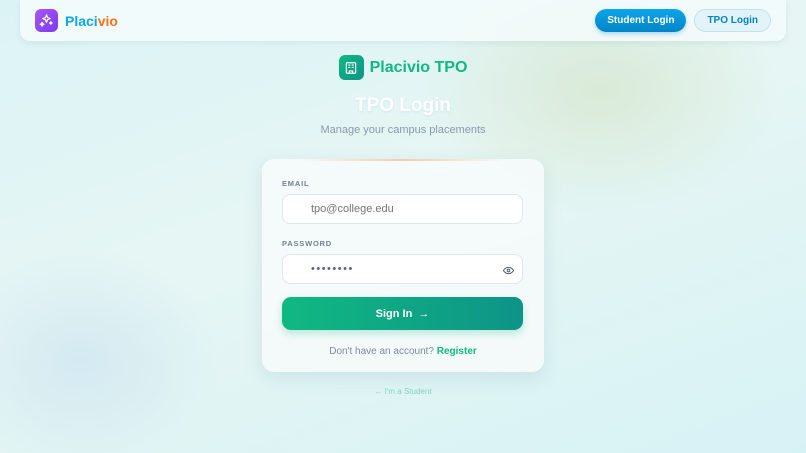  What do you see at coordinates (46, 20) in the screenshot?
I see `sparkles-icon` at bounding box center [46, 20].